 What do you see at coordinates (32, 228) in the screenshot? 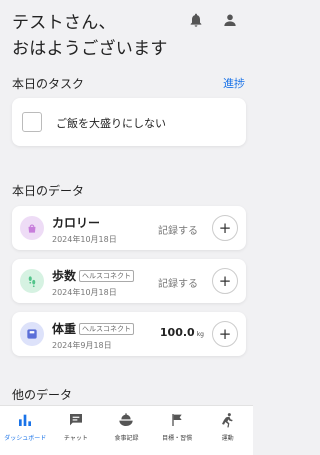
I see `calorie-icon` at bounding box center [32, 228].